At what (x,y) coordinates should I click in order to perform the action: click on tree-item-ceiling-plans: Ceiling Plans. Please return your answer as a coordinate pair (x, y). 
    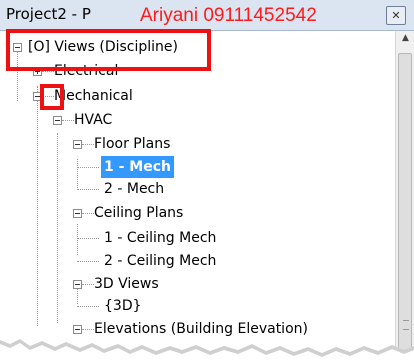
    Looking at the image, I should click on (125, 213).